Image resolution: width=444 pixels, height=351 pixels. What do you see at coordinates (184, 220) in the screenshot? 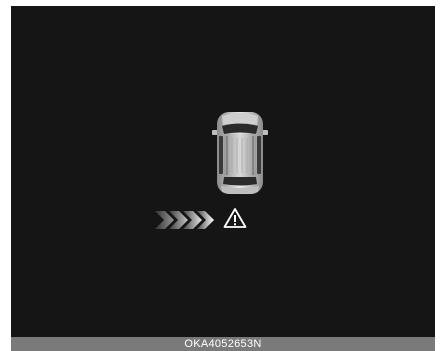
I see `triple-chevron-right-icon` at bounding box center [184, 220].